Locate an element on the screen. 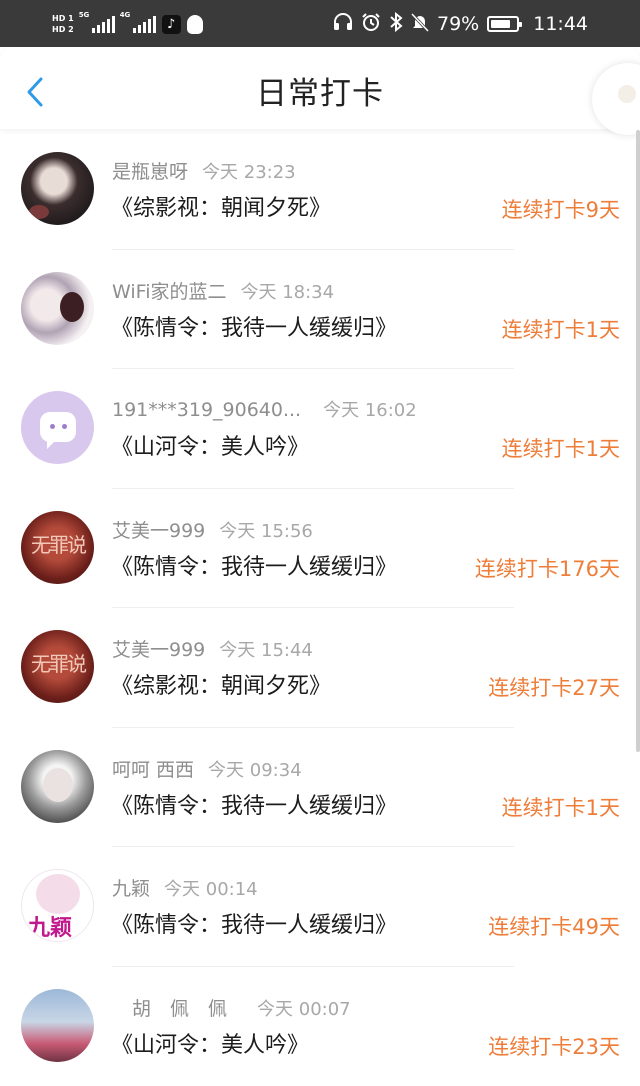 The height and width of the screenshot is (1086, 640). checkin-time: 今天 23:23 is located at coordinates (249, 172).